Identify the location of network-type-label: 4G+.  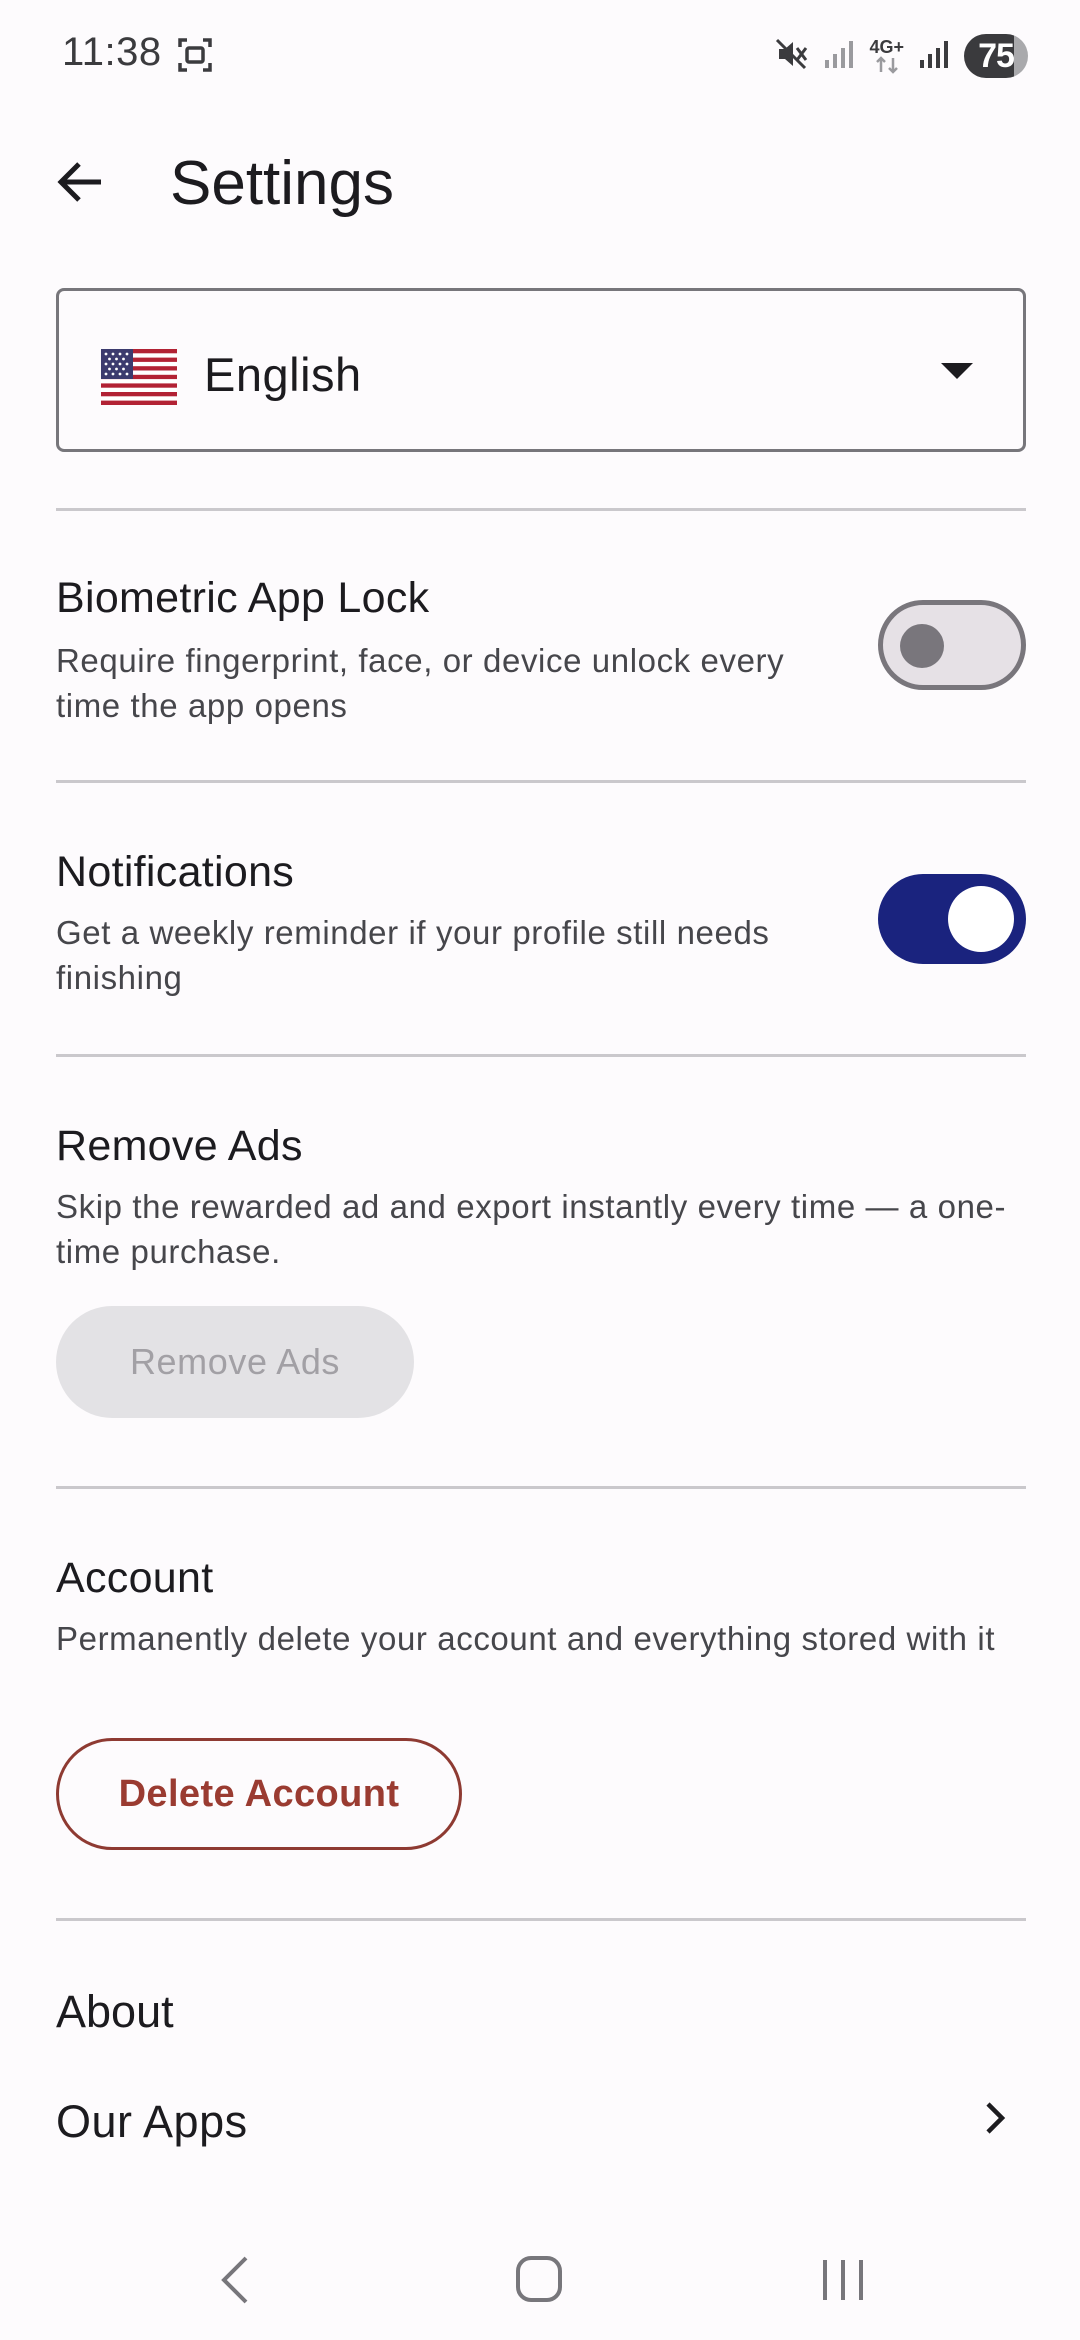
(886, 47).